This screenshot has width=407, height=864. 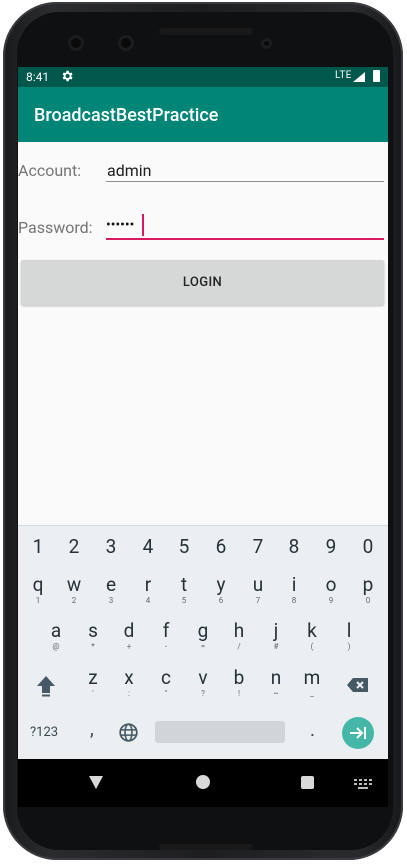 What do you see at coordinates (357, 685) in the screenshot?
I see `backspace-icon` at bounding box center [357, 685].